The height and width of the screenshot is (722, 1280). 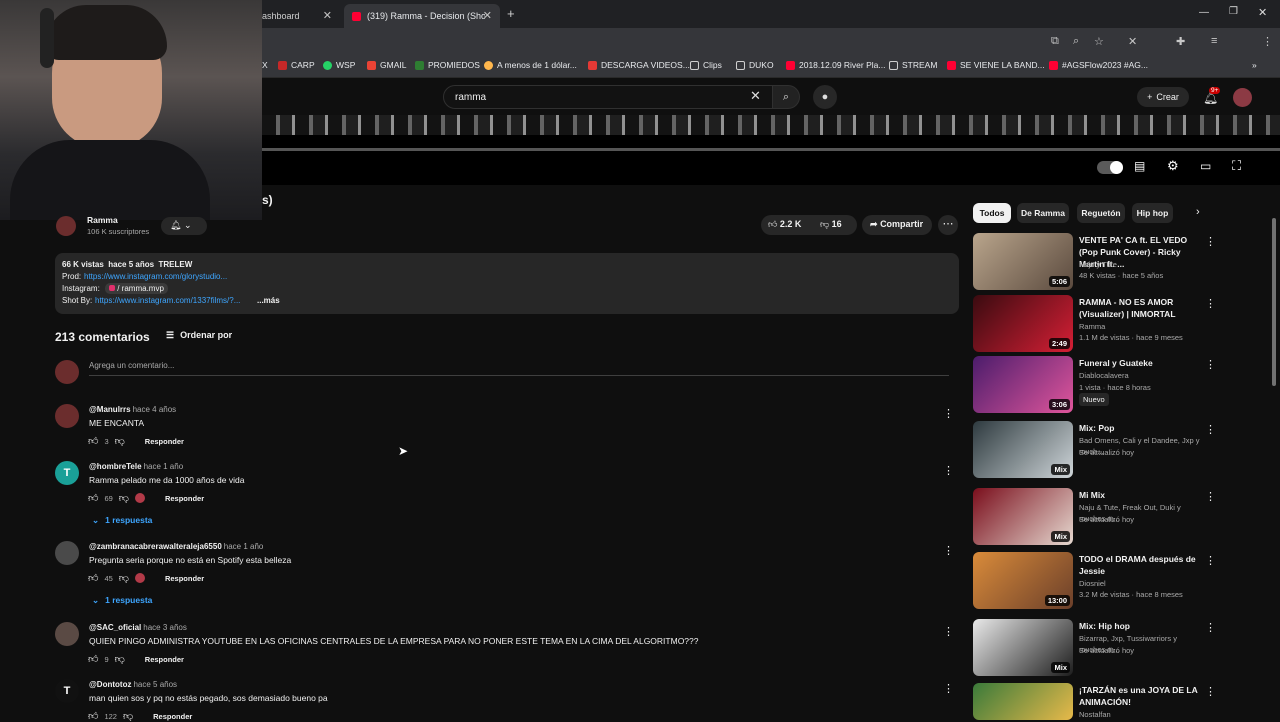 What do you see at coordinates (706, 65) in the screenshot?
I see `bookmark-folder: Clips` at bounding box center [706, 65].